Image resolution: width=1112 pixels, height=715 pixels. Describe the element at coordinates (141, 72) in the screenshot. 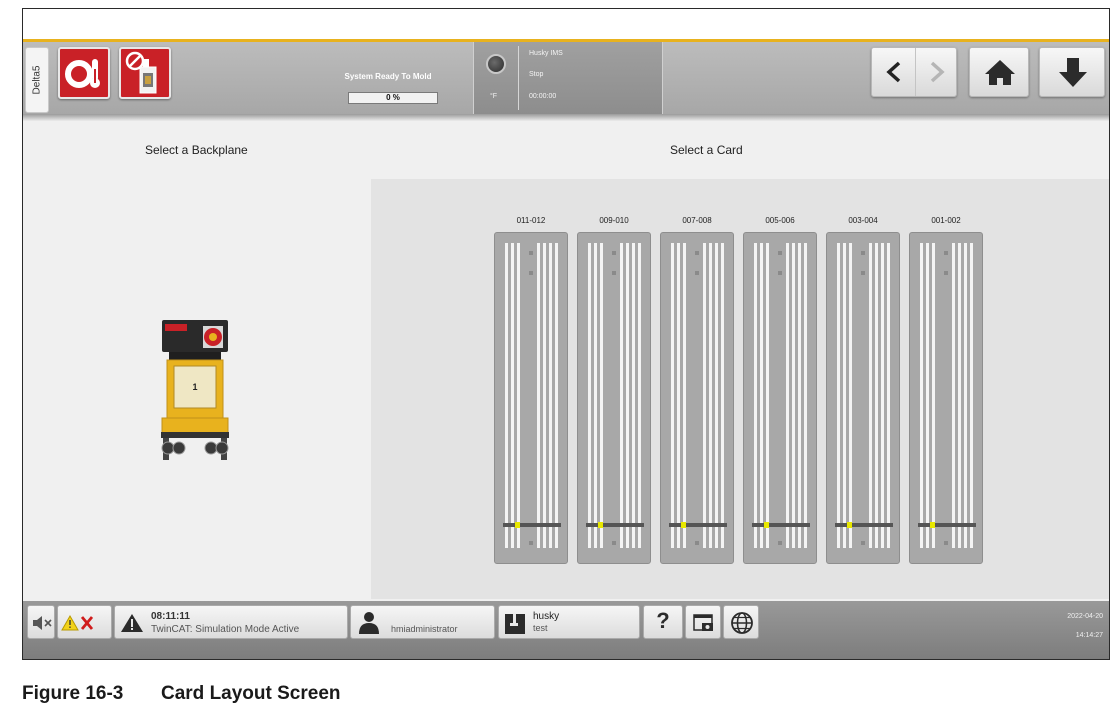

I see `mold-disabled-icon` at that location.